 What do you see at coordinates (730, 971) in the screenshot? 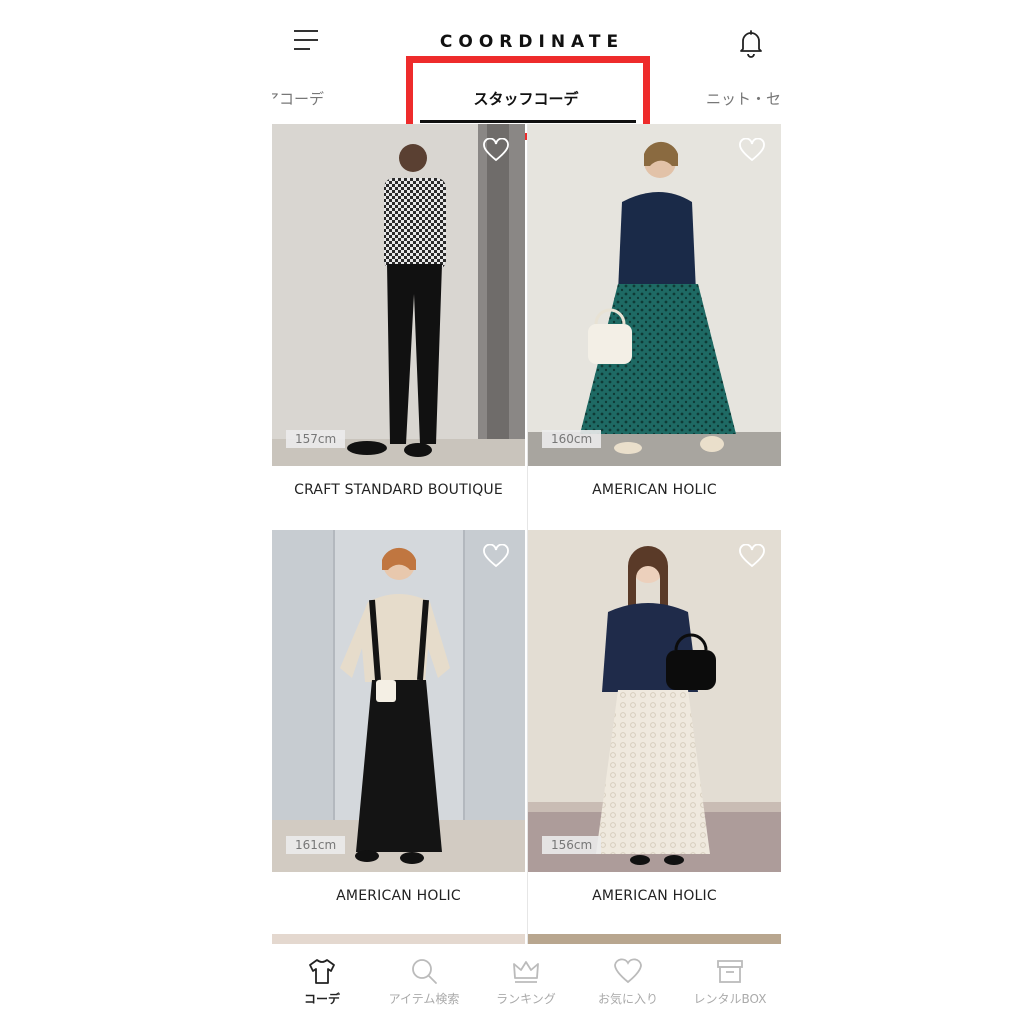
I see `box-icon` at bounding box center [730, 971].